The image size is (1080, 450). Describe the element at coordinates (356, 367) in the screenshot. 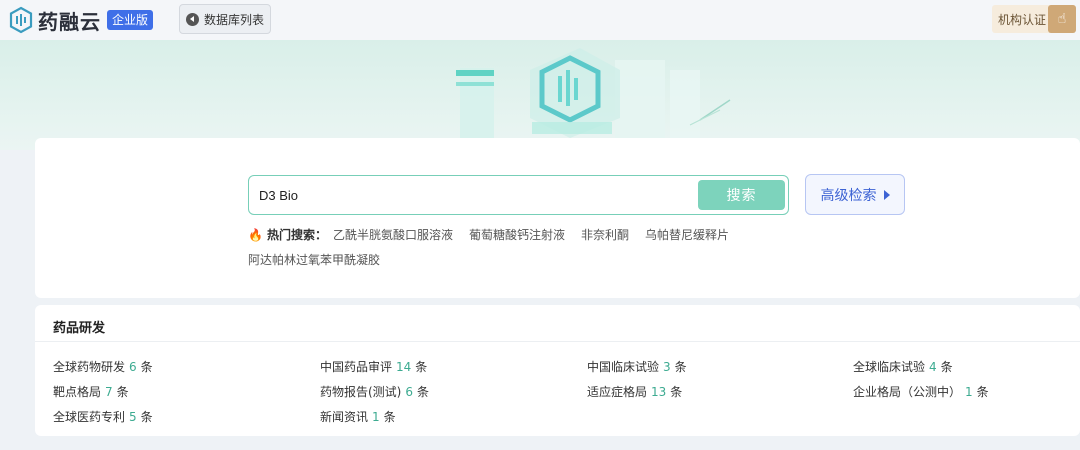

I see `item-label: 中国药品审评` at that location.